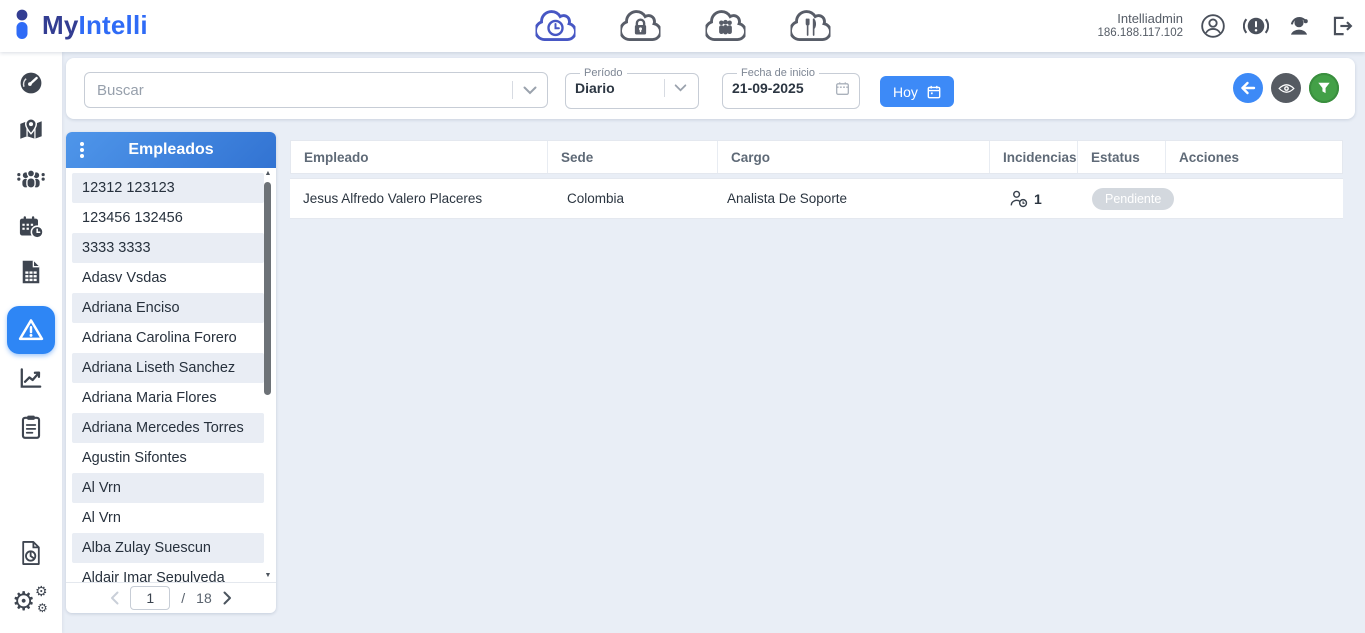 Image resolution: width=1365 pixels, height=633 pixels. I want to click on employees-panel-title: Empleados, so click(171, 149).